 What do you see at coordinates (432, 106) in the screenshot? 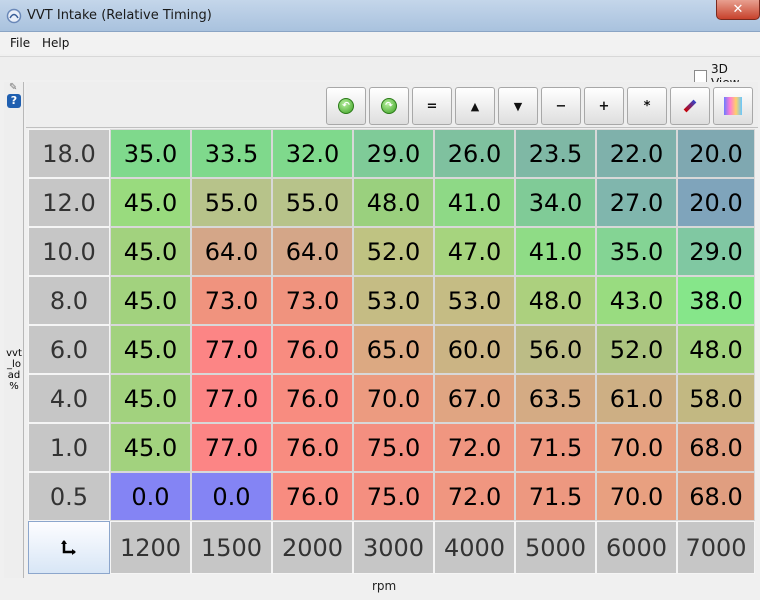
I see `set-equal-button: =` at bounding box center [432, 106].